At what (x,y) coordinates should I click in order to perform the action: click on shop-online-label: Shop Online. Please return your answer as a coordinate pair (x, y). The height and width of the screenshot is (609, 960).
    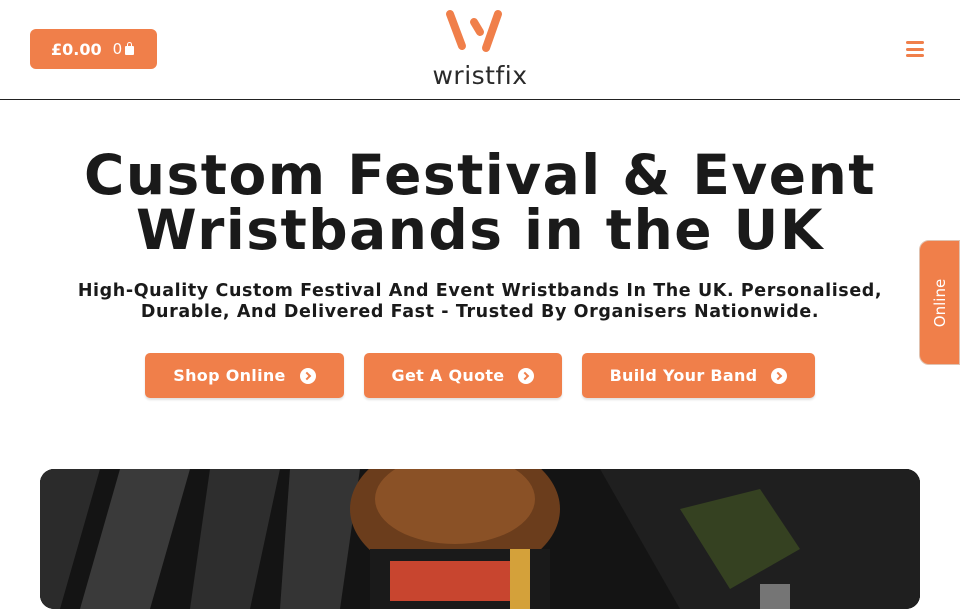
    Looking at the image, I should click on (229, 375).